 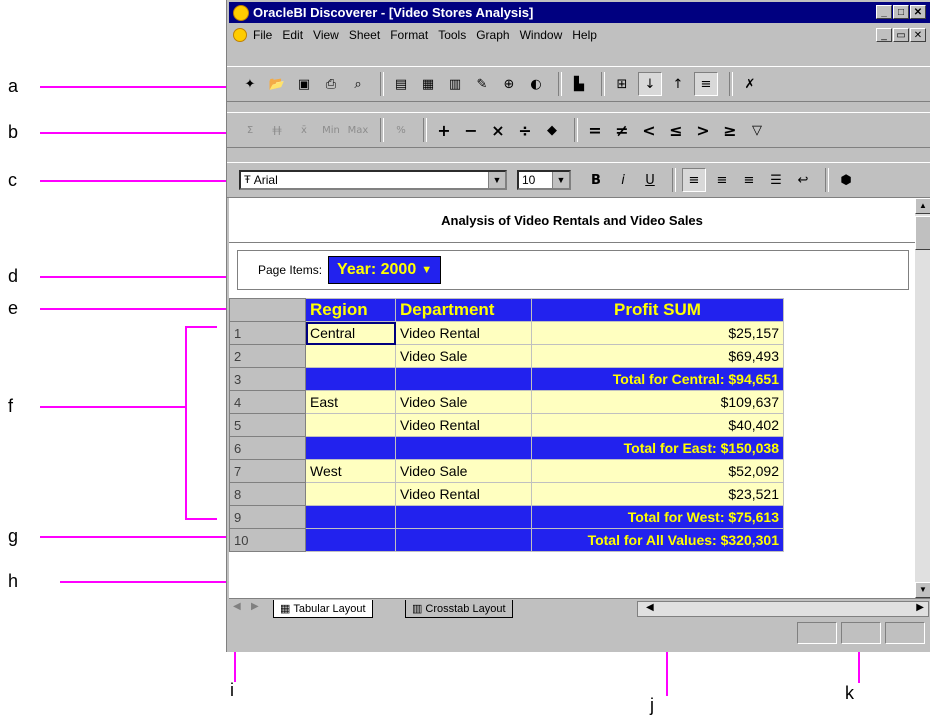 I want to click on menu-sheet: Sheet, so click(x=364, y=35).